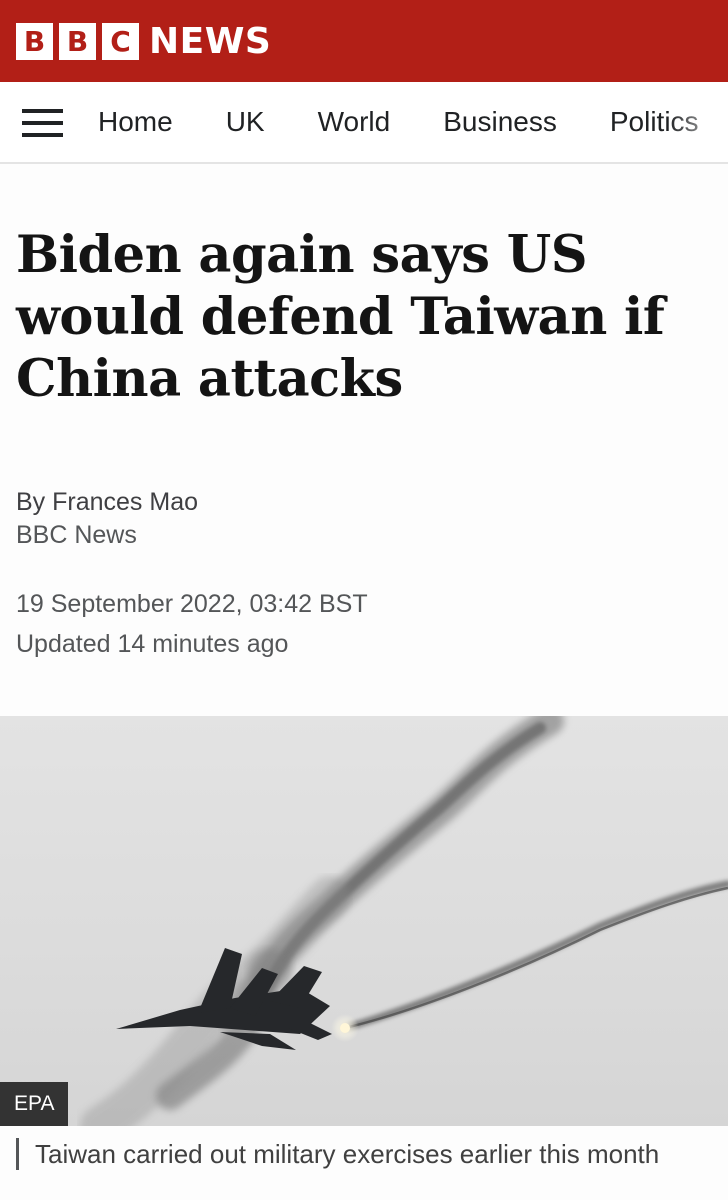 This screenshot has height=1200, width=728. Describe the element at coordinates (135, 122) in the screenshot. I see `nav-item-home: Home` at that location.